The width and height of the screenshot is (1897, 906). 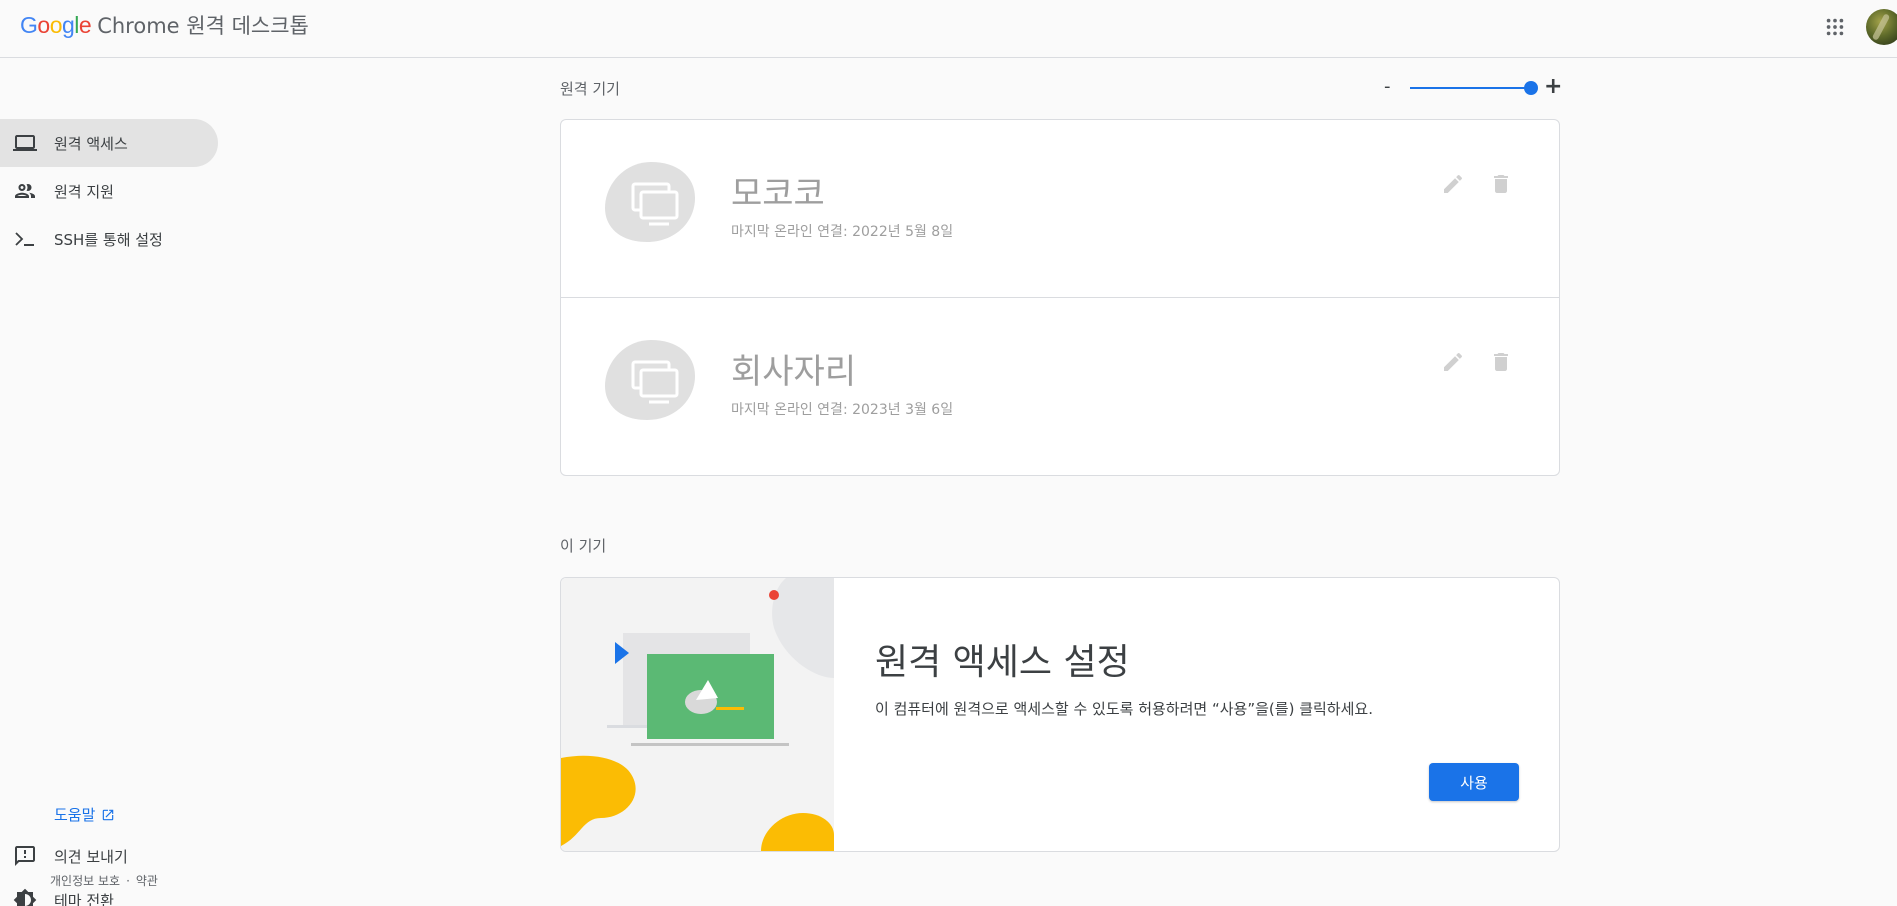 What do you see at coordinates (1474, 782) in the screenshot?
I see `enable-button: 사용` at bounding box center [1474, 782].